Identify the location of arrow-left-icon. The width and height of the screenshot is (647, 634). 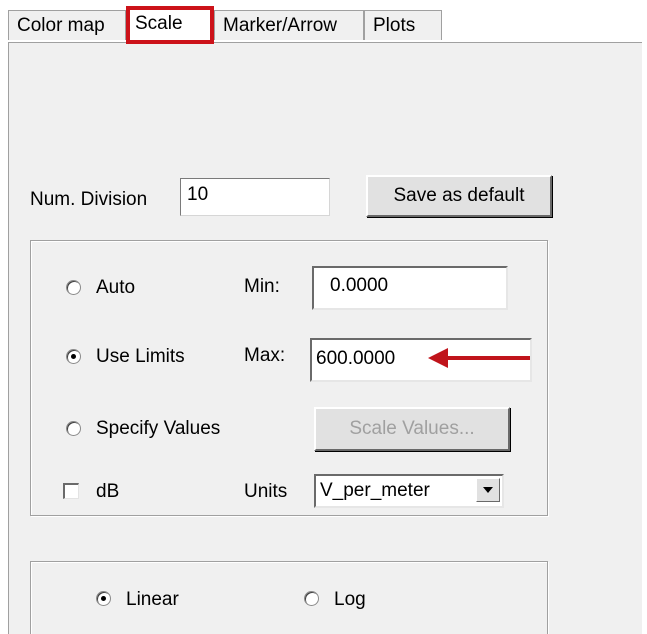
(479, 358).